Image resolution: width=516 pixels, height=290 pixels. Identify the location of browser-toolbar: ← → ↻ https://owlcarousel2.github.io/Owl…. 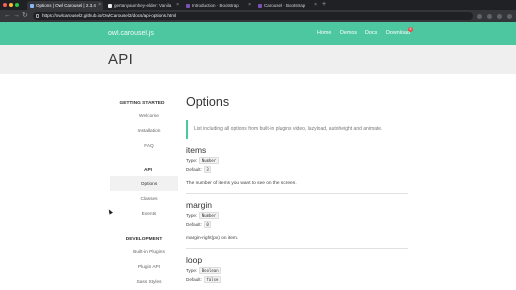
(258, 16).